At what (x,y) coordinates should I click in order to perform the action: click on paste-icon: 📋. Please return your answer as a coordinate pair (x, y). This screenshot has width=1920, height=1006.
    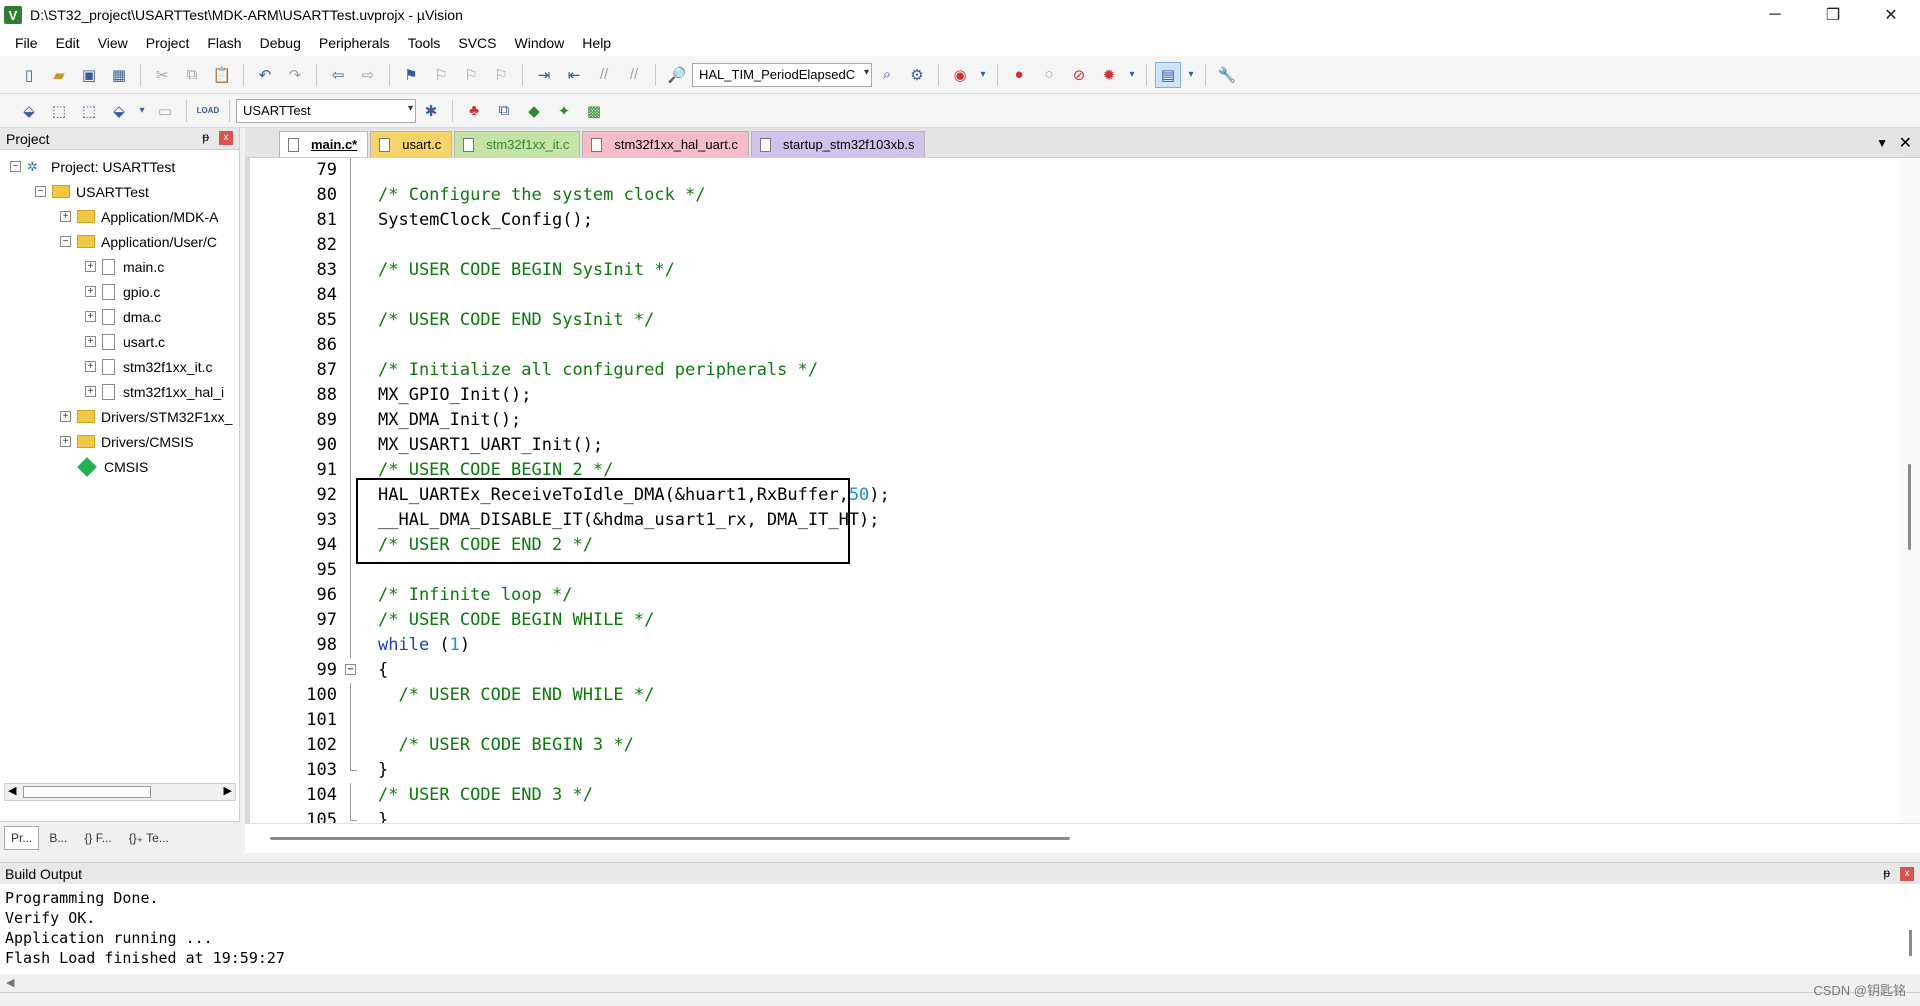
    Looking at the image, I should click on (222, 75).